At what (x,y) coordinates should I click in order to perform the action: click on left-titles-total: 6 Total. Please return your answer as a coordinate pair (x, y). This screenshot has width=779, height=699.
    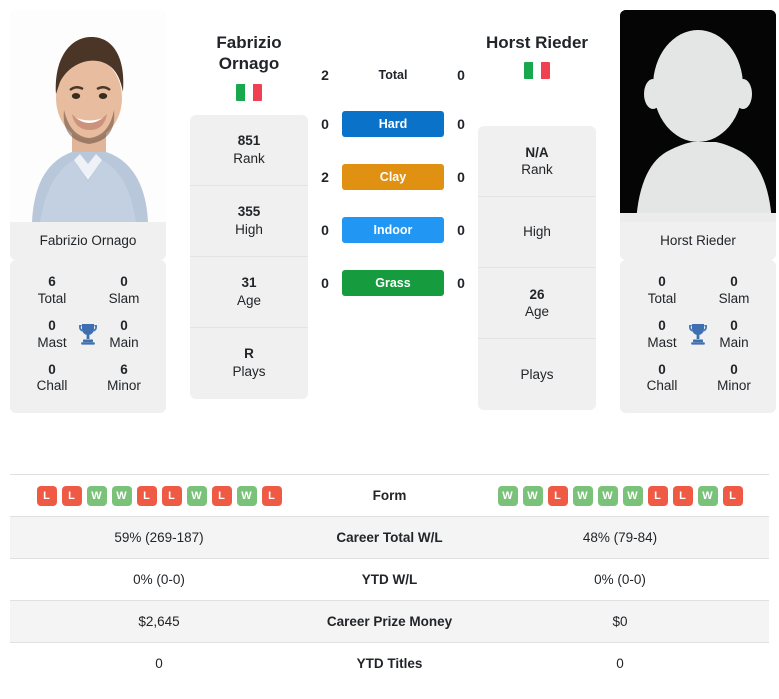
    Looking at the image, I should click on (52, 291).